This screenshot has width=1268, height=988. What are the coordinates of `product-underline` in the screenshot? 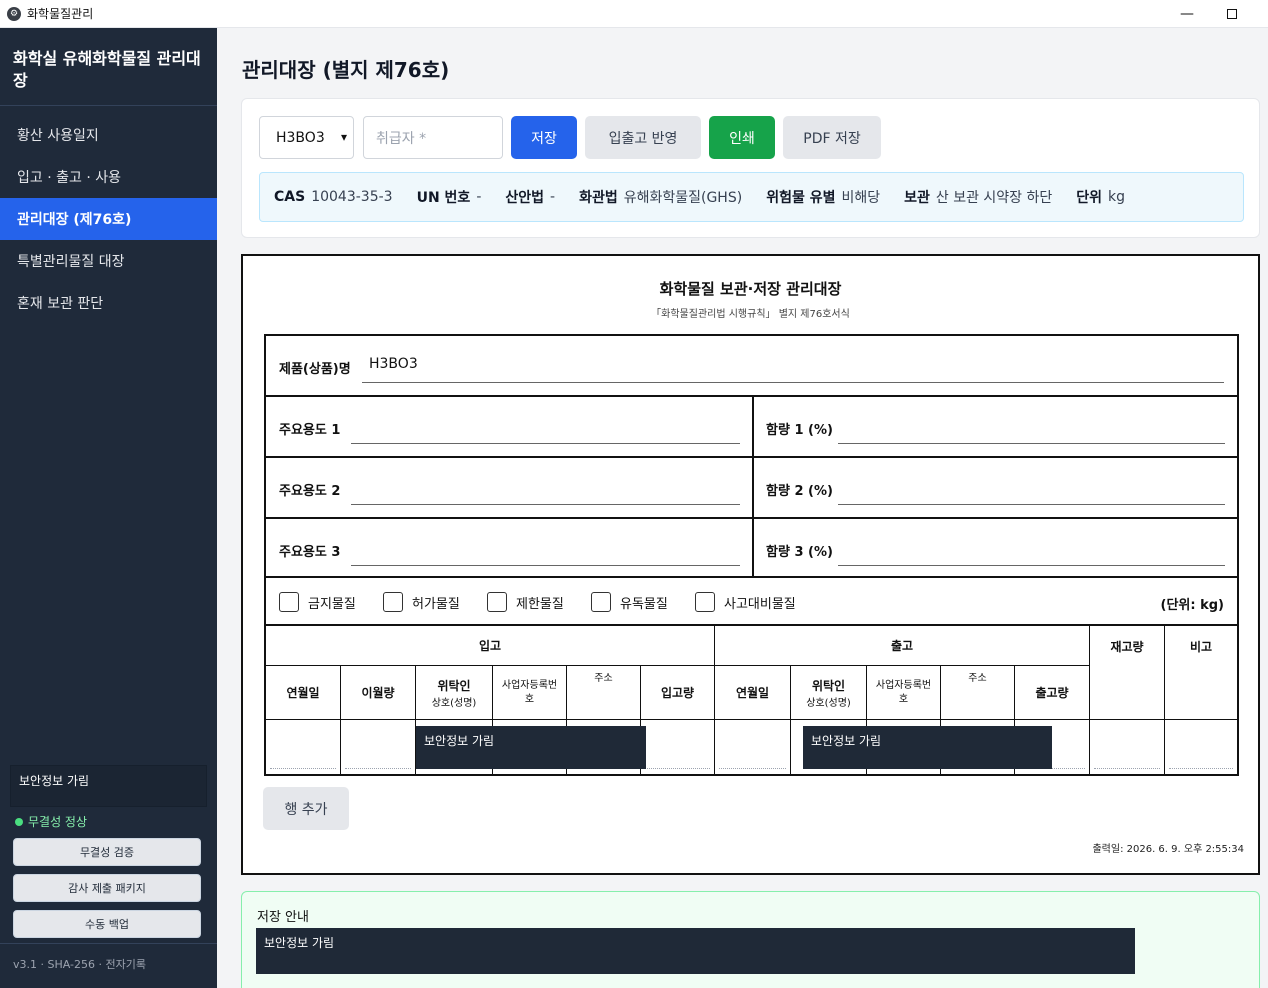 It's located at (793, 382).